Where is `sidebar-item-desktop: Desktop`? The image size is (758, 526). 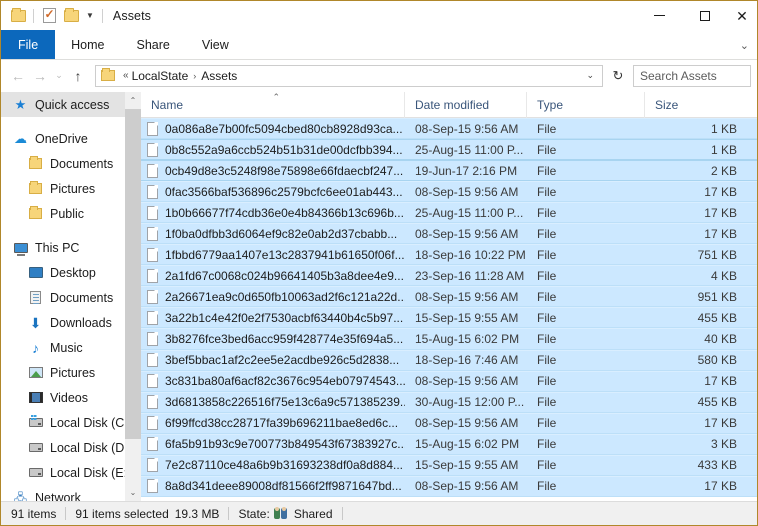
sidebar-item-desktop: Desktop is located at coordinates (71, 272).